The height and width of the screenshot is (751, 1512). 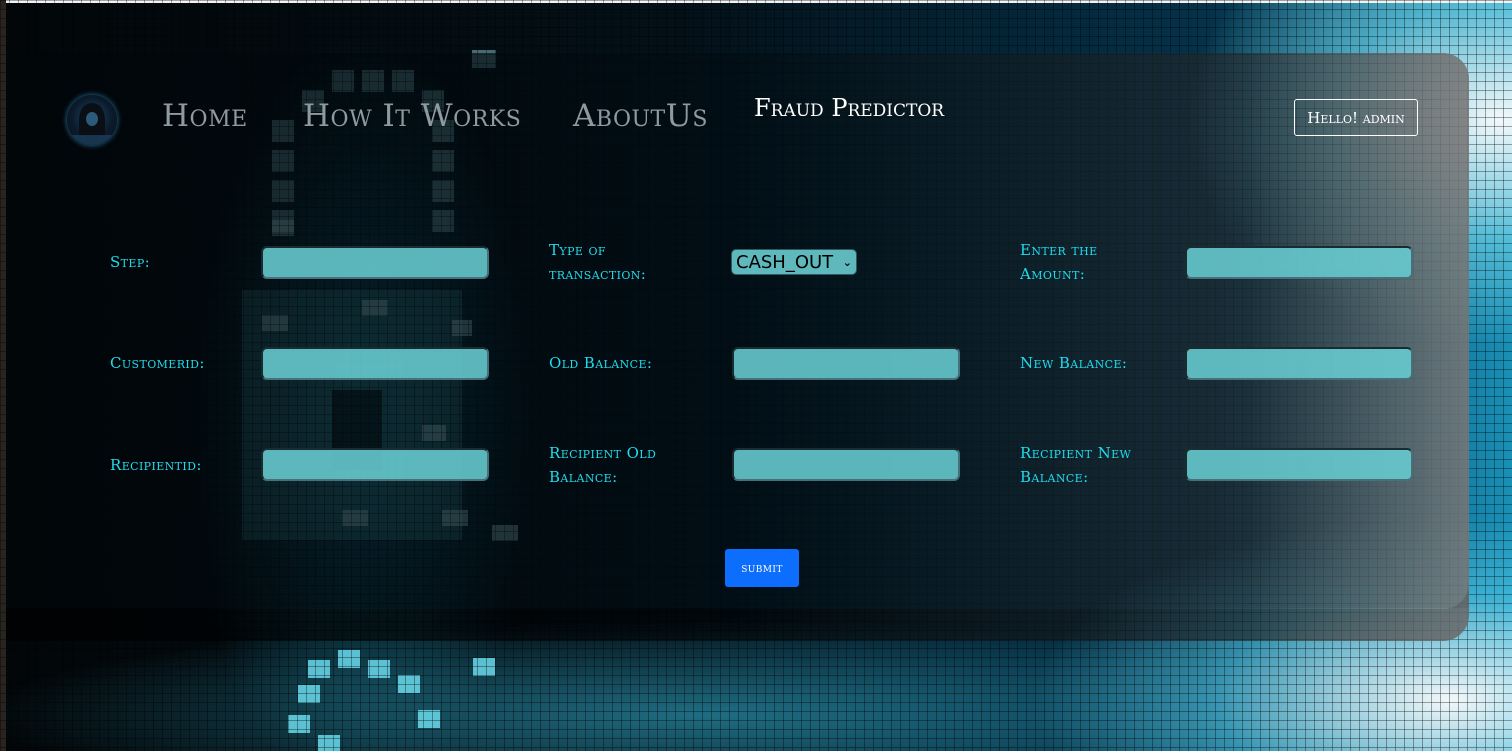 I want to click on nav-fraud-predictor: Fraud Predictor, so click(x=849, y=108).